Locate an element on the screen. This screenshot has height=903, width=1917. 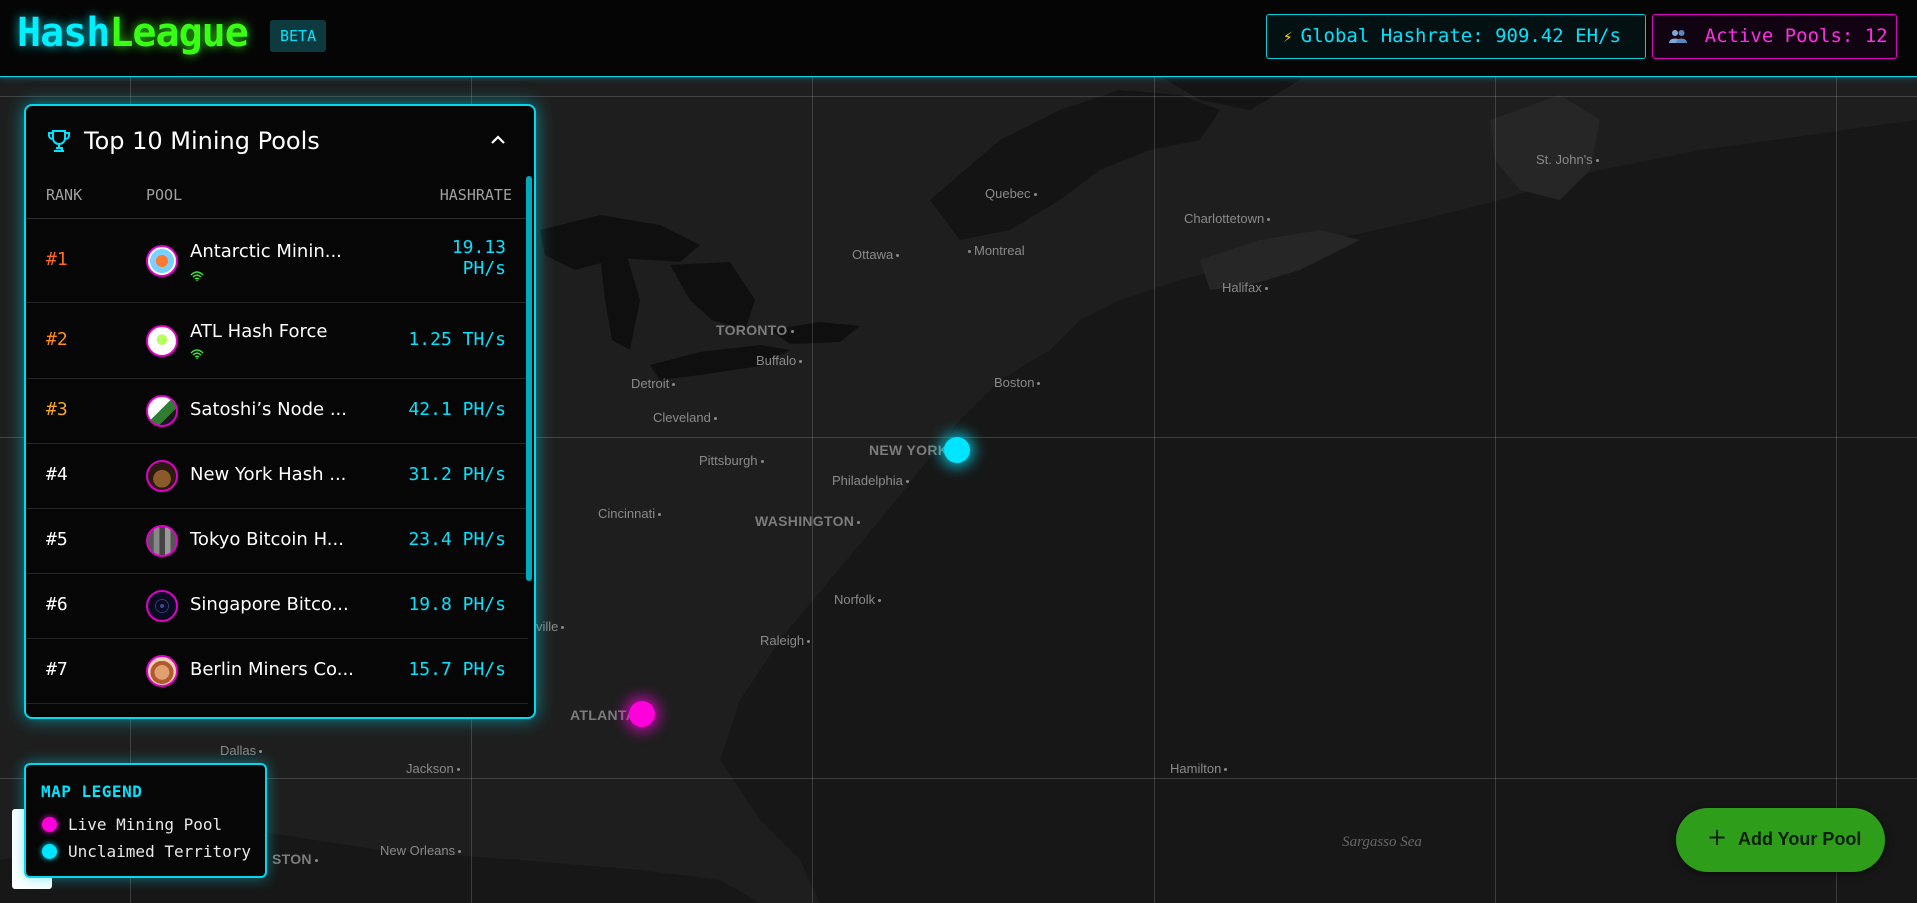
table-row: #5 Tokyo Bitcoin H... 23.4 PH/s is located at coordinates (277, 541).